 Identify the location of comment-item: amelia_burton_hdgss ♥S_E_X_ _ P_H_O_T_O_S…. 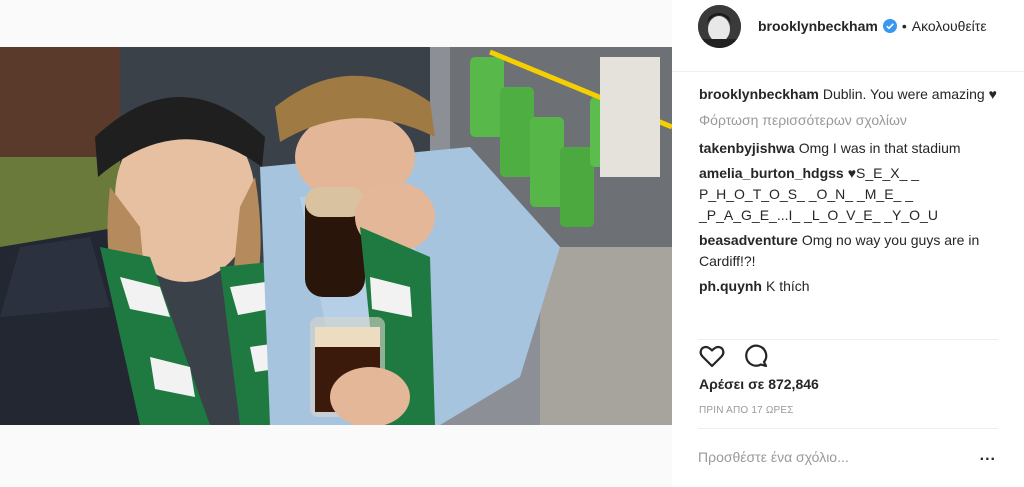
(849, 194).